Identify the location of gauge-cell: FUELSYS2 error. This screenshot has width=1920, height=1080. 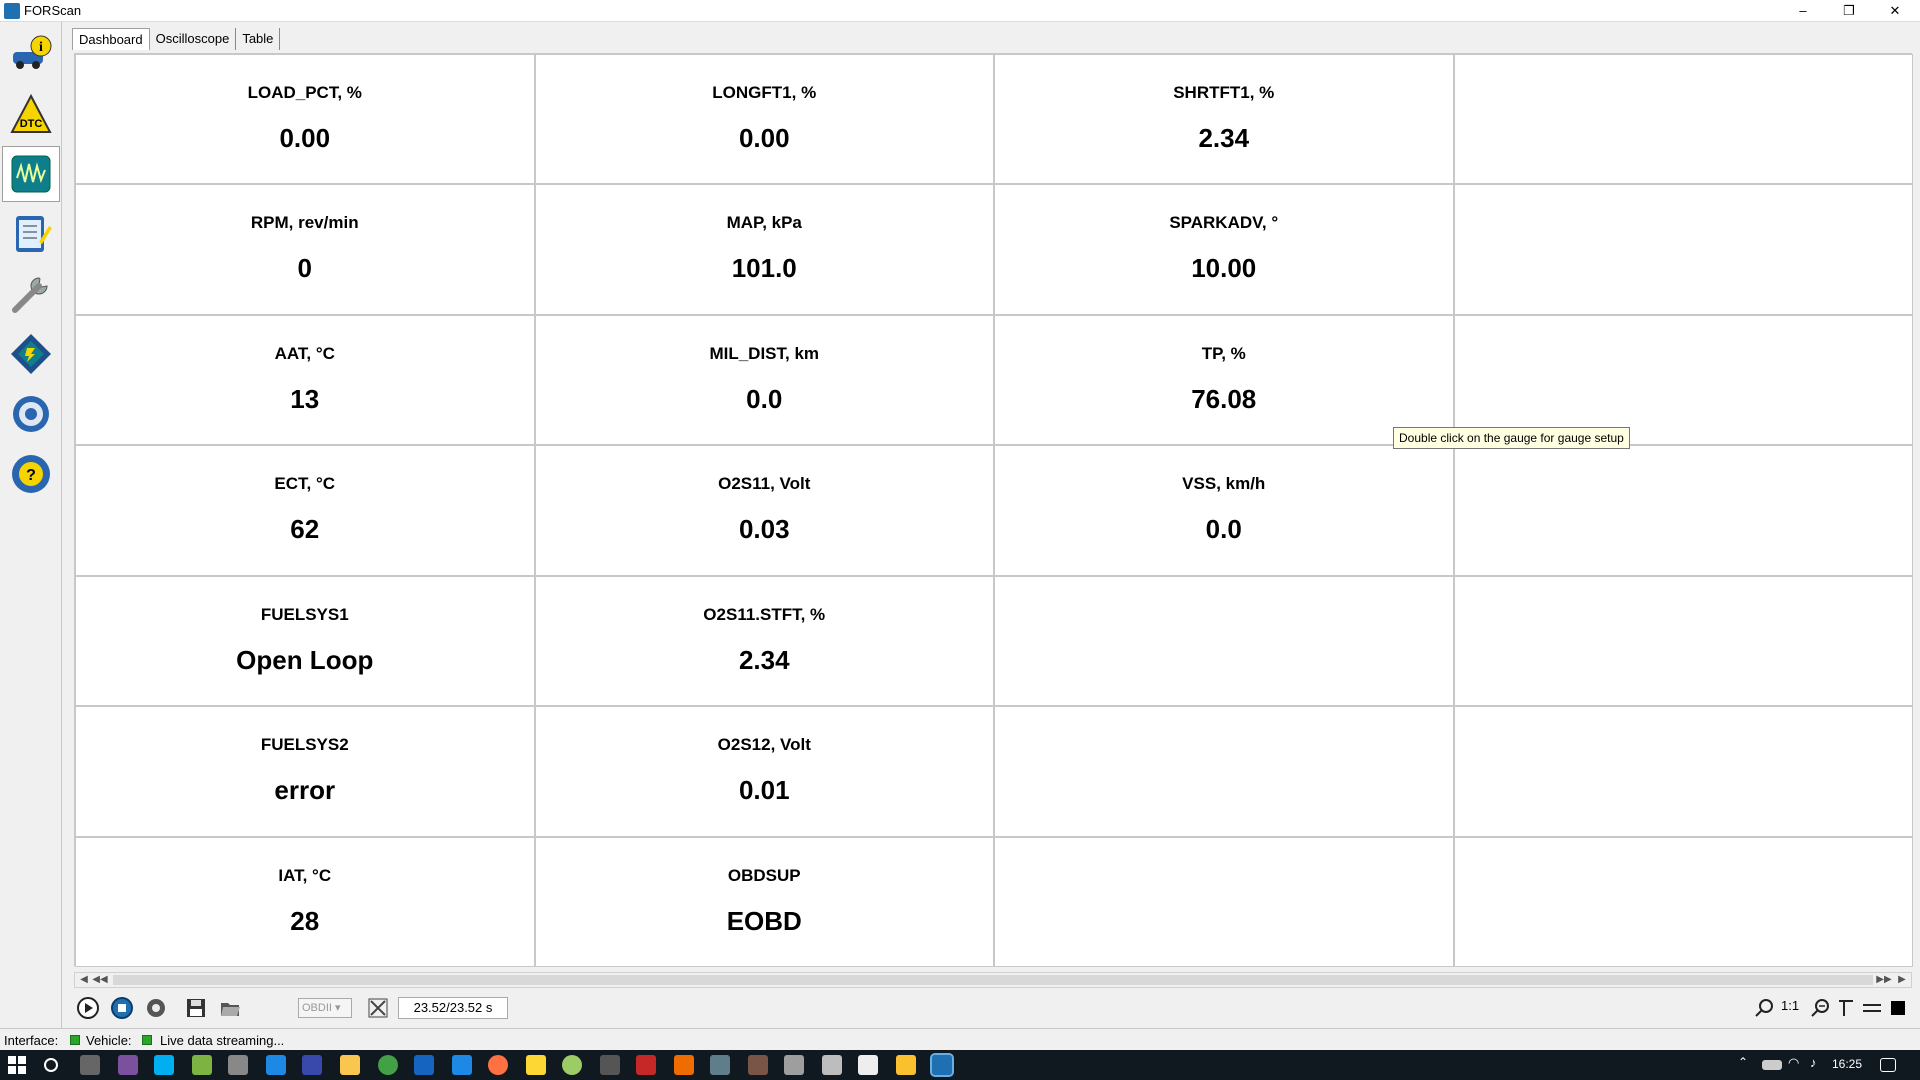
(305, 771).